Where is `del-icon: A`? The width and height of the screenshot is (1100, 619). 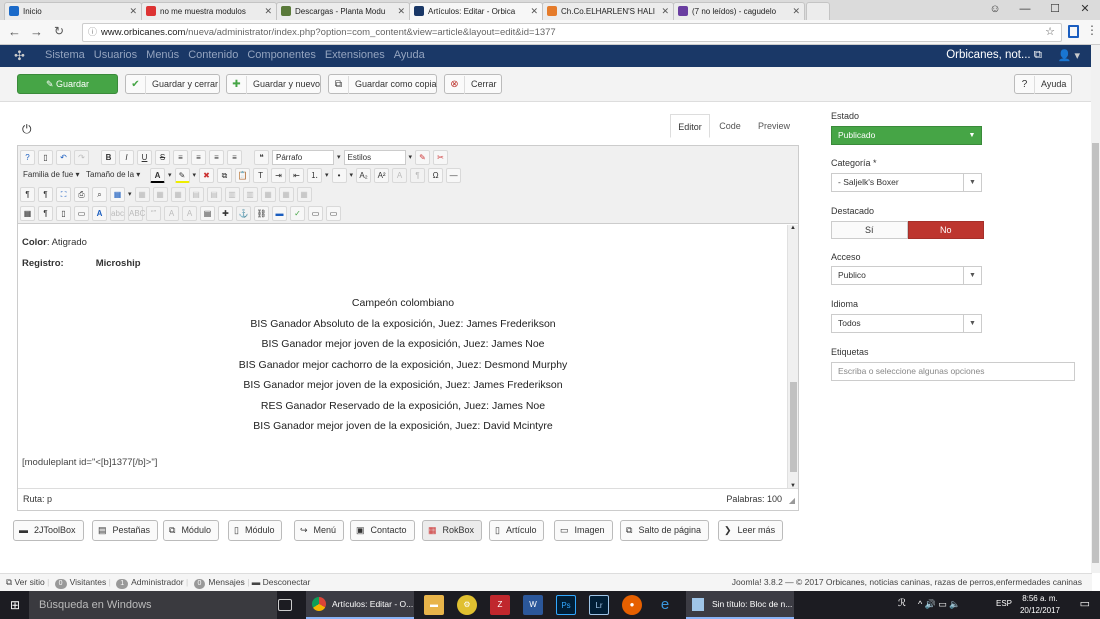
del-icon: A is located at coordinates (171, 213).